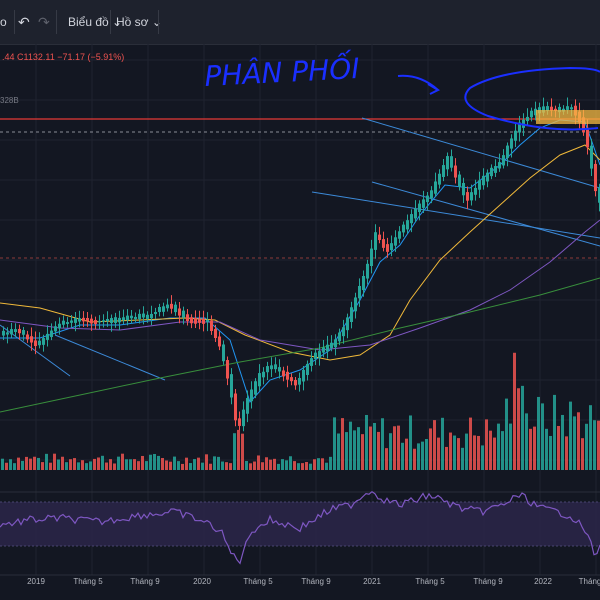  What do you see at coordinates (139, 22) in the screenshot?
I see `profile-menu-button: Hồ sơ ⌄` at bounding box center [139, 22].